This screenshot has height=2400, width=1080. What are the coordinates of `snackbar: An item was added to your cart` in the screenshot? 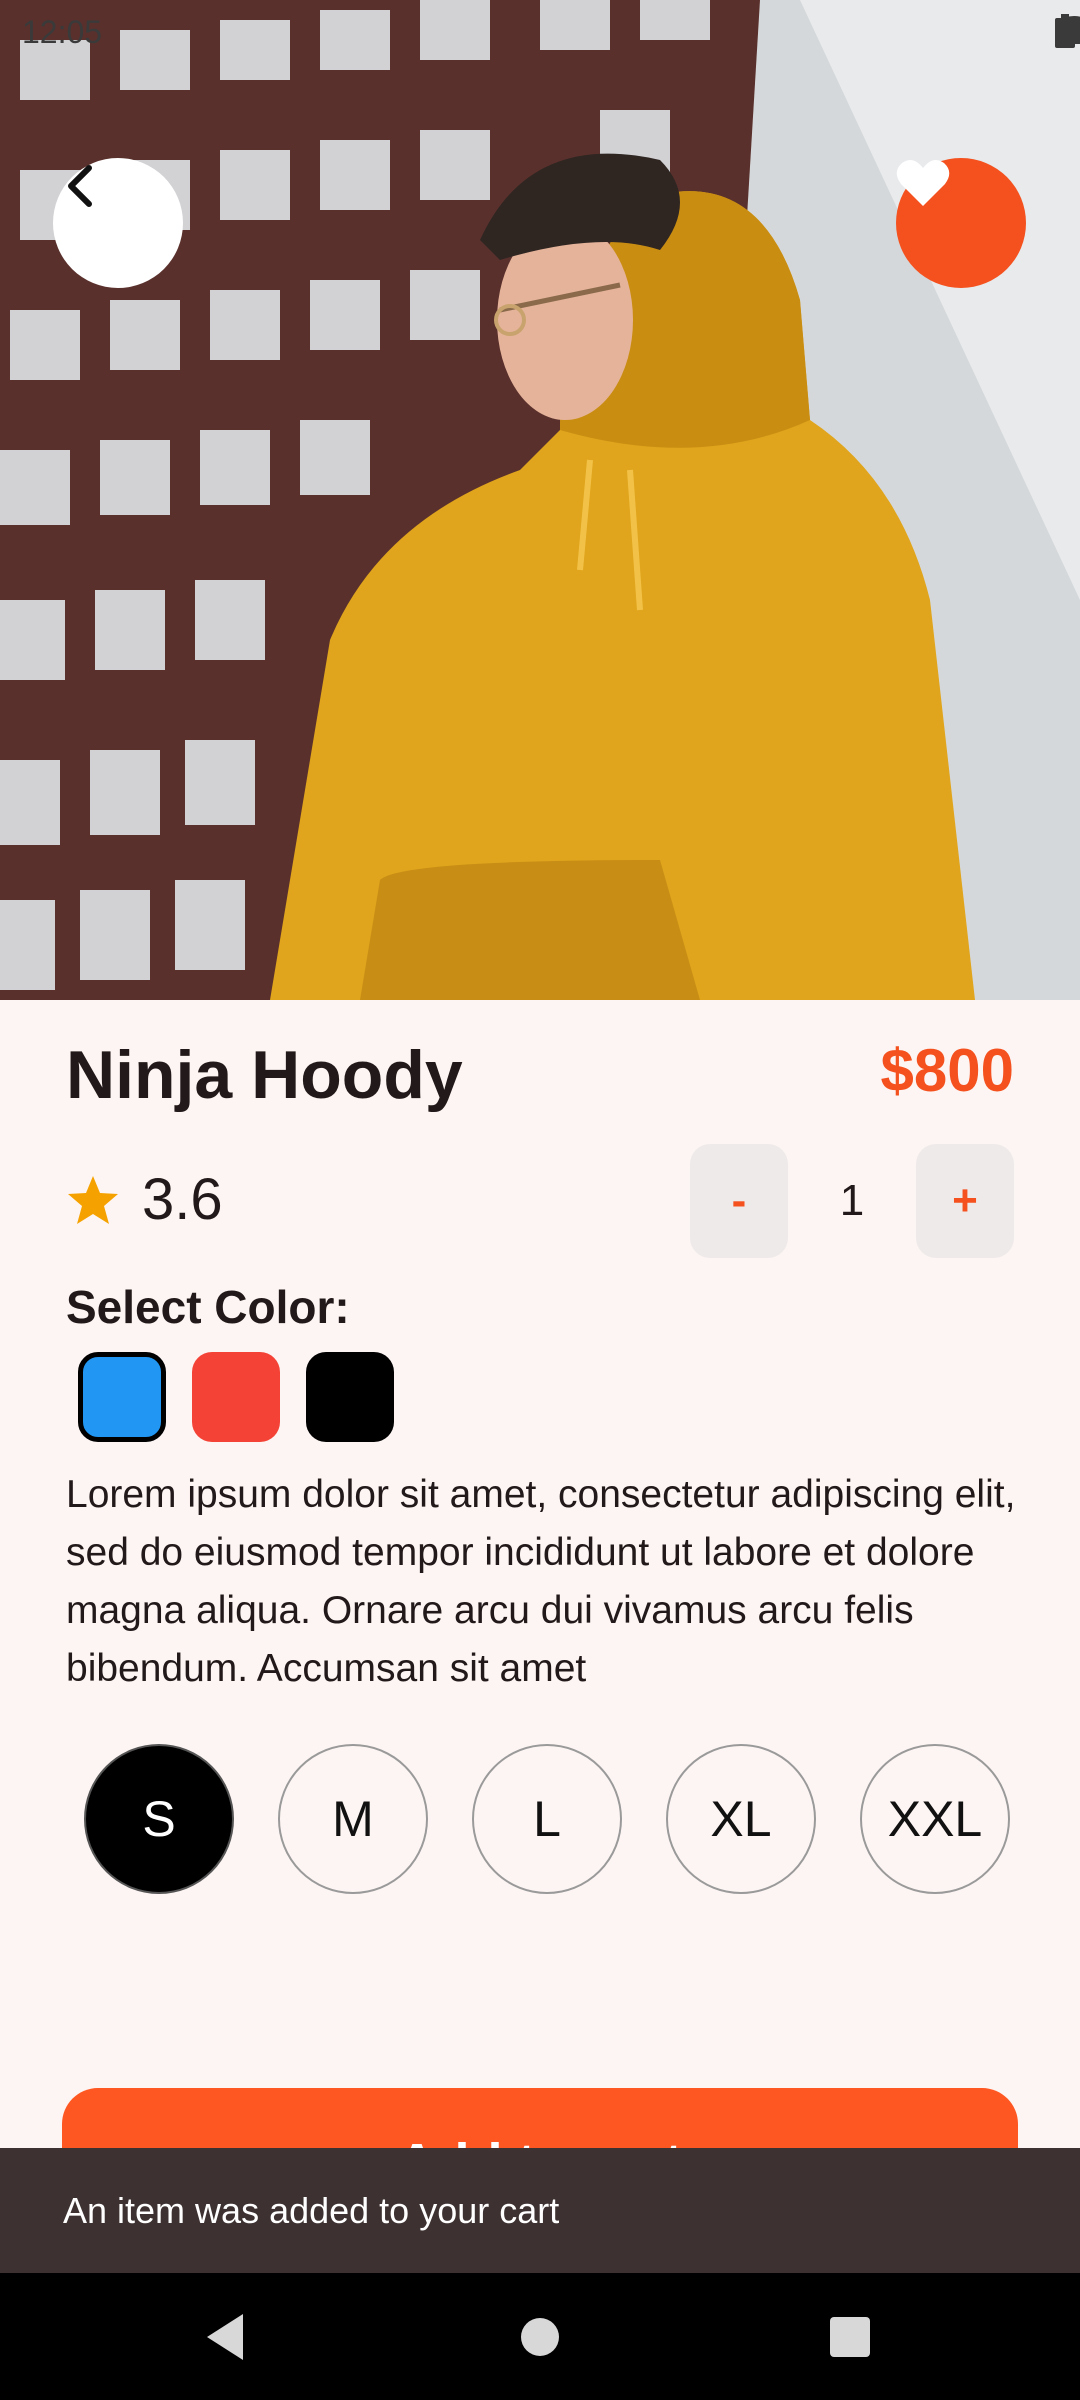 It's located at (540, 2210).